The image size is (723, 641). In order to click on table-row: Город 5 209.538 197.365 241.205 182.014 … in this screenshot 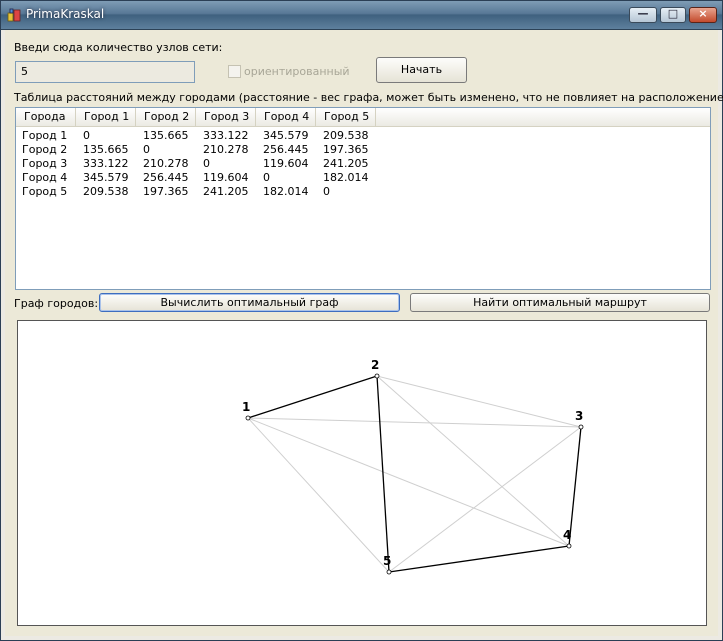, I will do `click(363, 192)`.